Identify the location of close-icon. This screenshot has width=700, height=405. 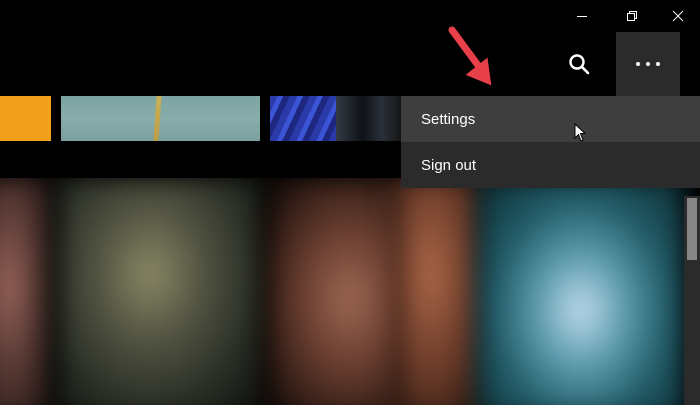
(678, 16).